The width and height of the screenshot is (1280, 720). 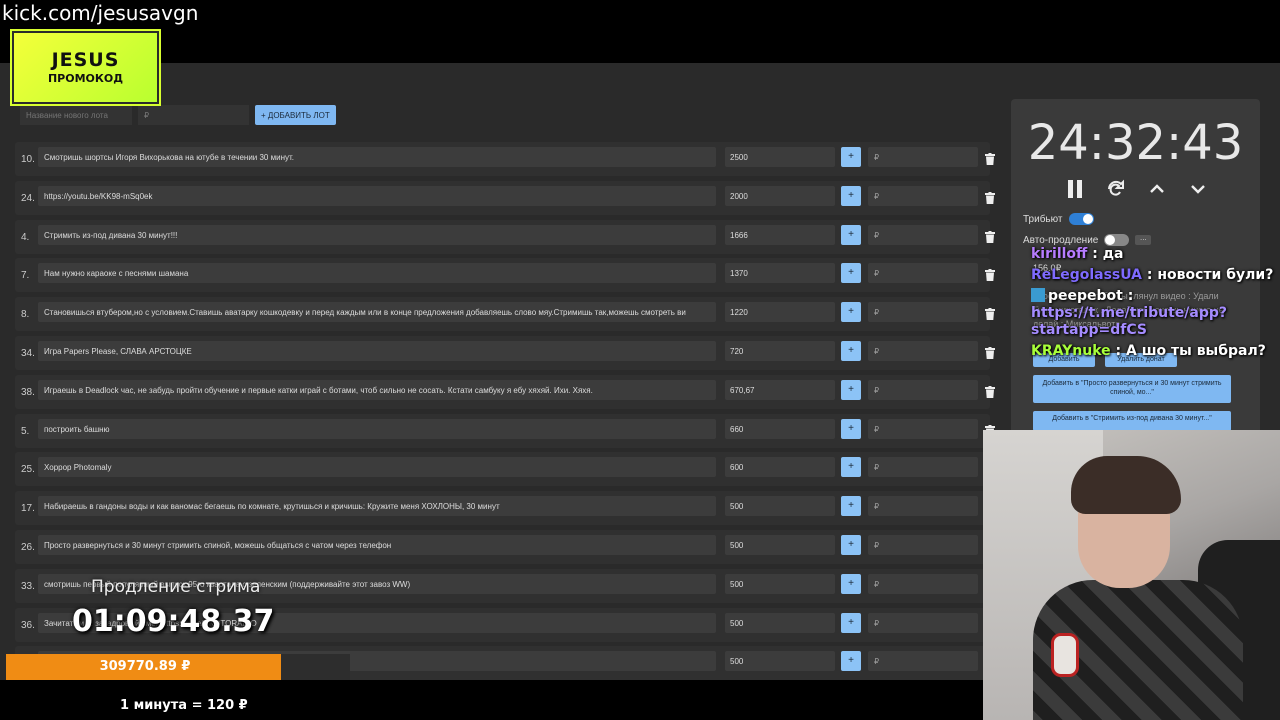 What do you see at coordinates (28, 353) in the screenshot?
I see `lot-number: 34.` at bounding box center [28, 353].